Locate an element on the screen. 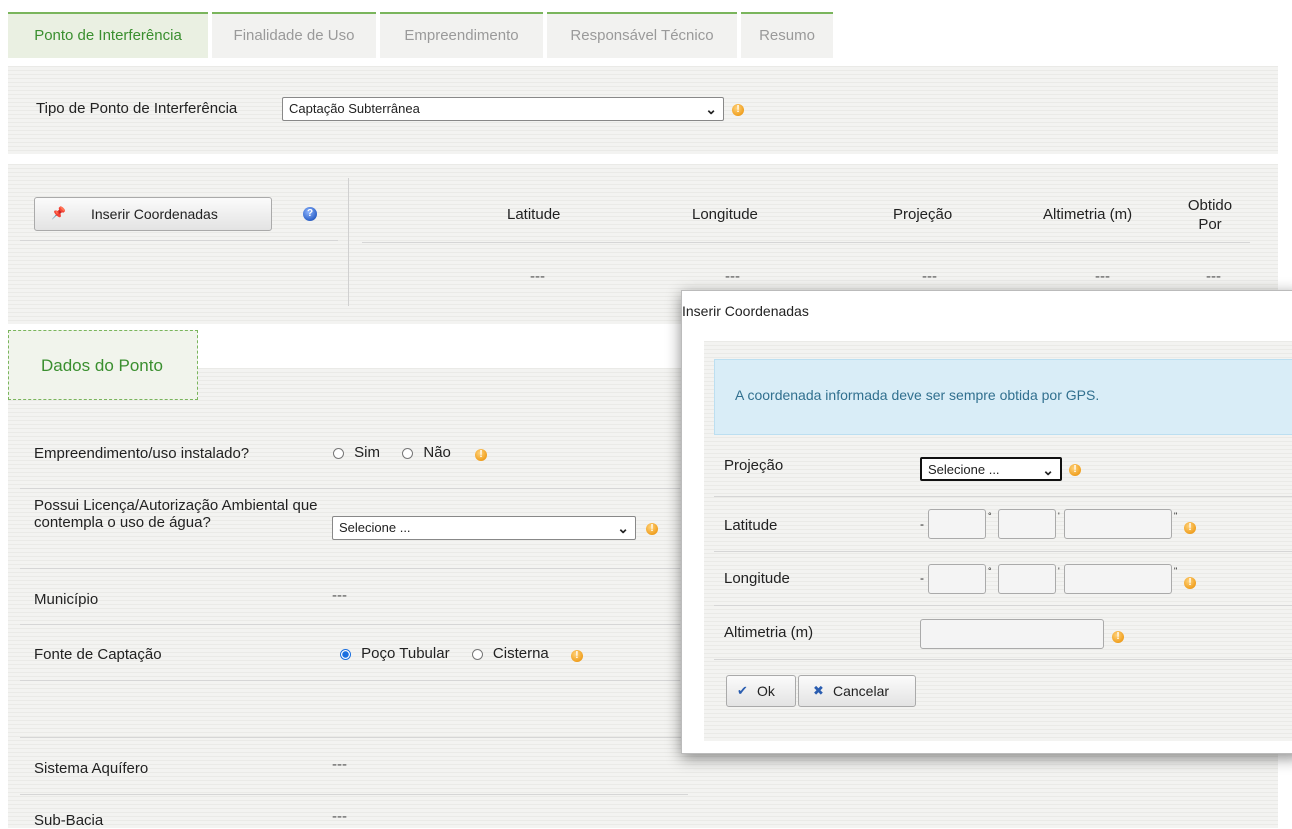  licenca-select: Selecione ... ⌄ is located at coordinates (484, 528).